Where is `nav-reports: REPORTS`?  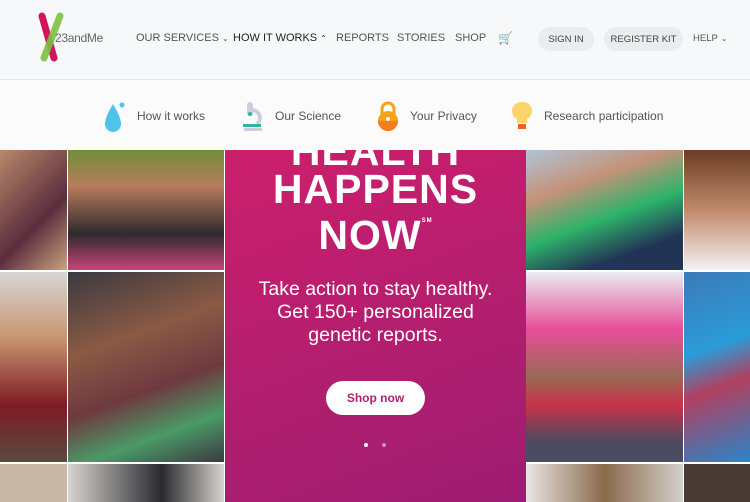 nav-reports: REPORTS is located at coordinates (362, 38).